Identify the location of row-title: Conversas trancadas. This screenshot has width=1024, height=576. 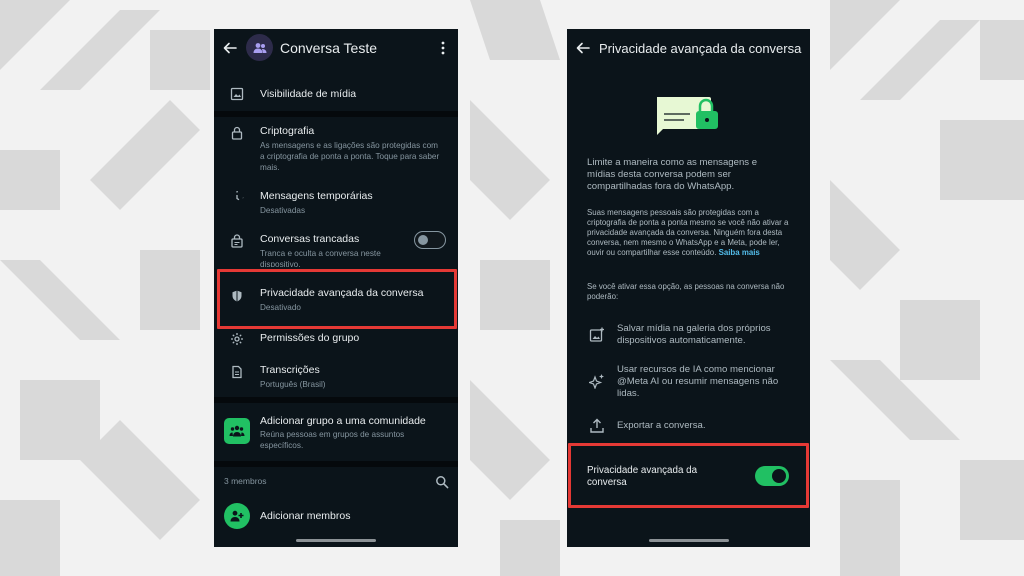
(310, 239).